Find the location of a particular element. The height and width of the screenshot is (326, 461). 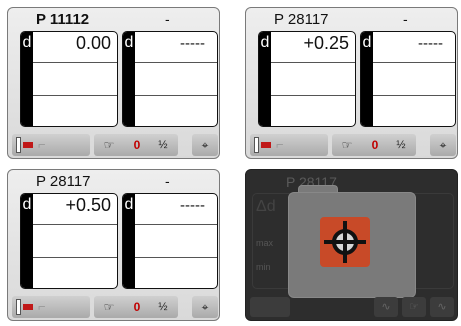

target-icon is located at coordinates (345, 242).